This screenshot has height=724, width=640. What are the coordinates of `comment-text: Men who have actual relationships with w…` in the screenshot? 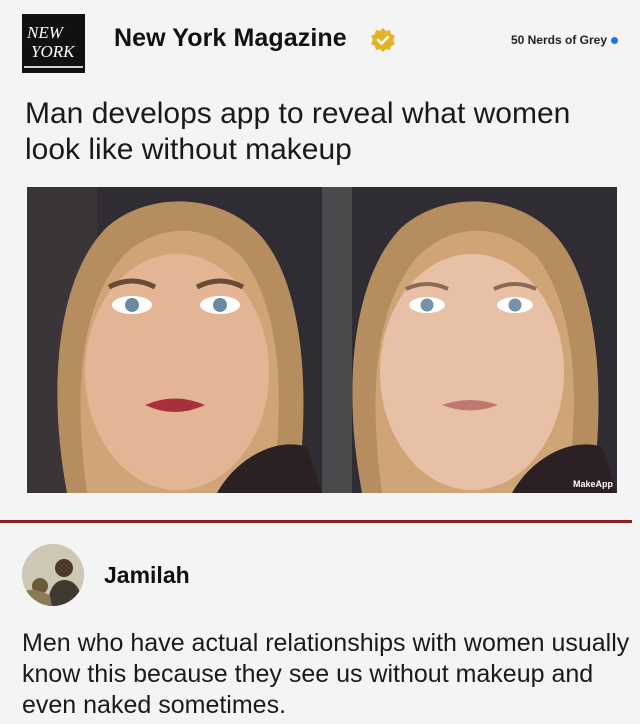 It's located at (326, 674).